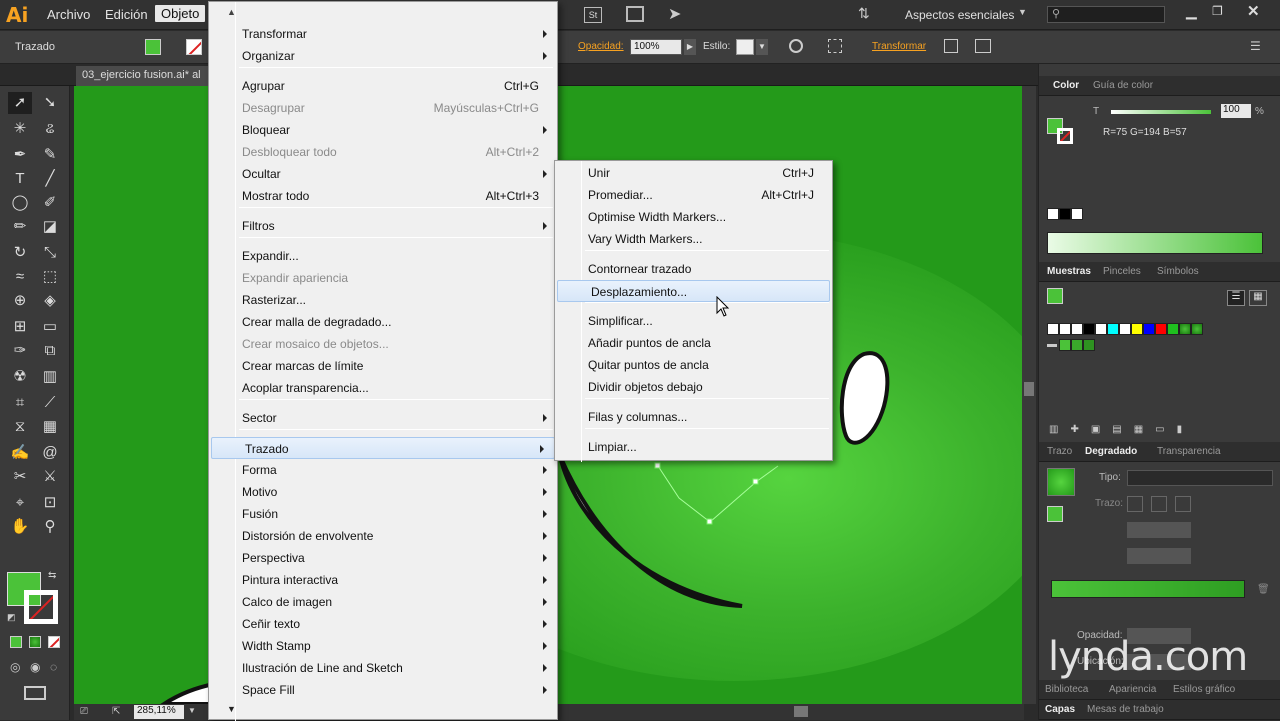 The image size is (1280, 721). Describe the element at coordinates (383, 196) in the screenshot. I see `object-menu-item: Mostrar todo Alt+Ctrl+3` at that location.